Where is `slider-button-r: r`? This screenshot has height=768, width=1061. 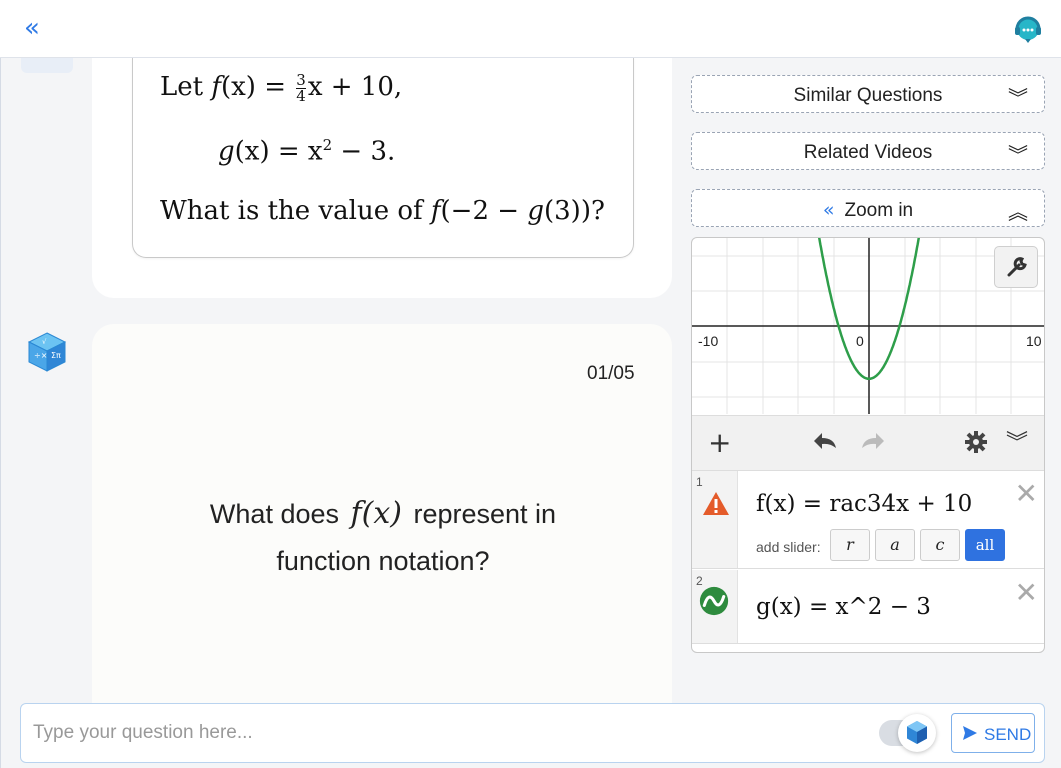
slider-button-r: r is located at coordinates (850, 545).